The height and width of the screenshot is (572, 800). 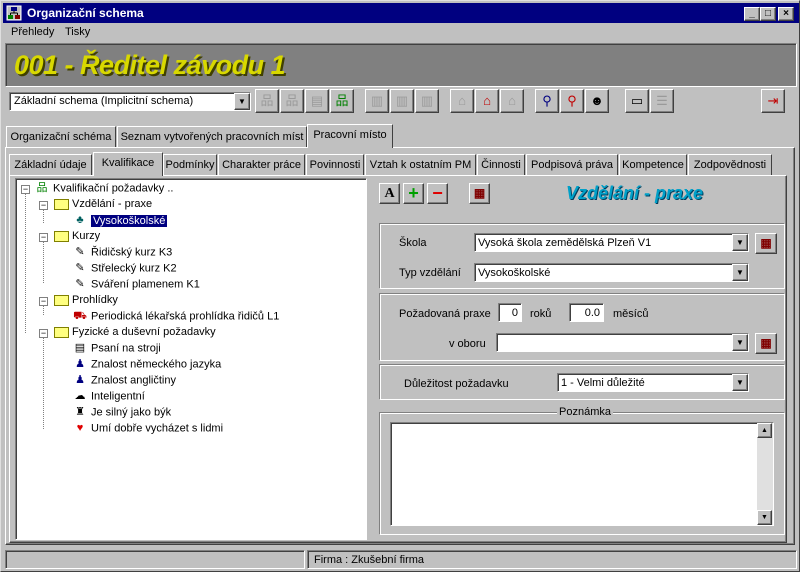 What do you see at coordinates (80, 252) in the screenshot?
I see `course-icon: ✎` at bounding box center [80, 252].